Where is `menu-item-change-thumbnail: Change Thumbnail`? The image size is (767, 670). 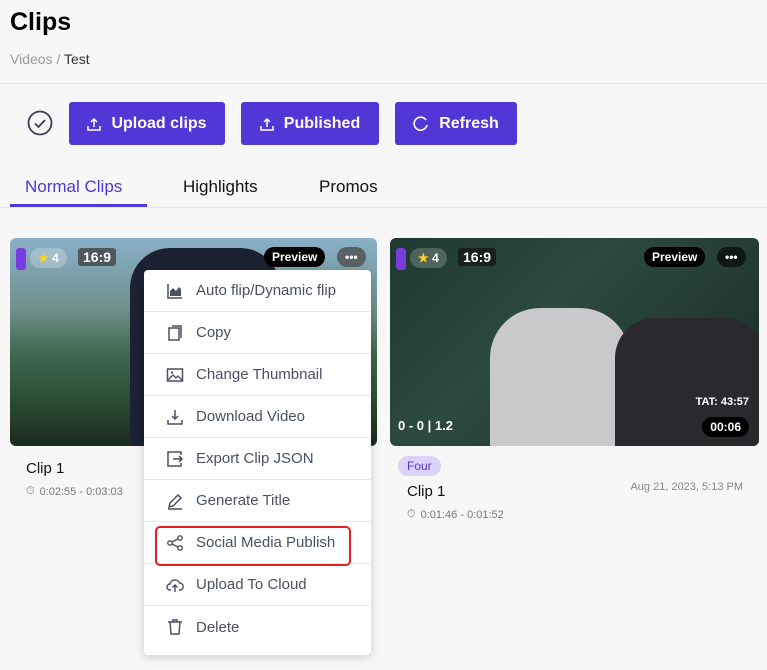 menu-item-change-thumbnail: Change Thumbnail is located at coordinates (257, 375).